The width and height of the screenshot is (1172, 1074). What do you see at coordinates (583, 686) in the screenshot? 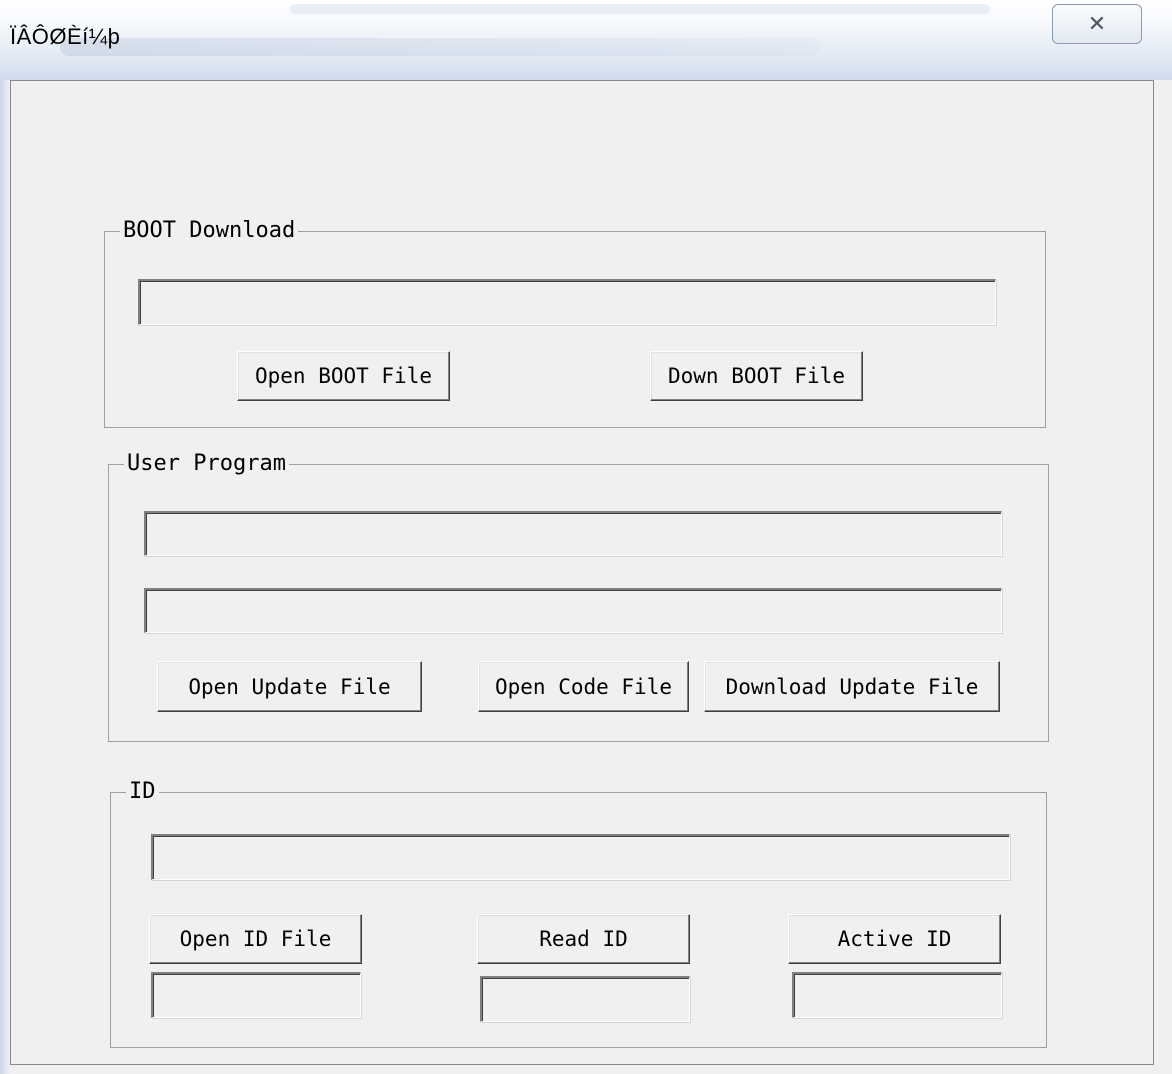
I see `open-code-file-button: Open Code File` at bounding box center [583, 686].